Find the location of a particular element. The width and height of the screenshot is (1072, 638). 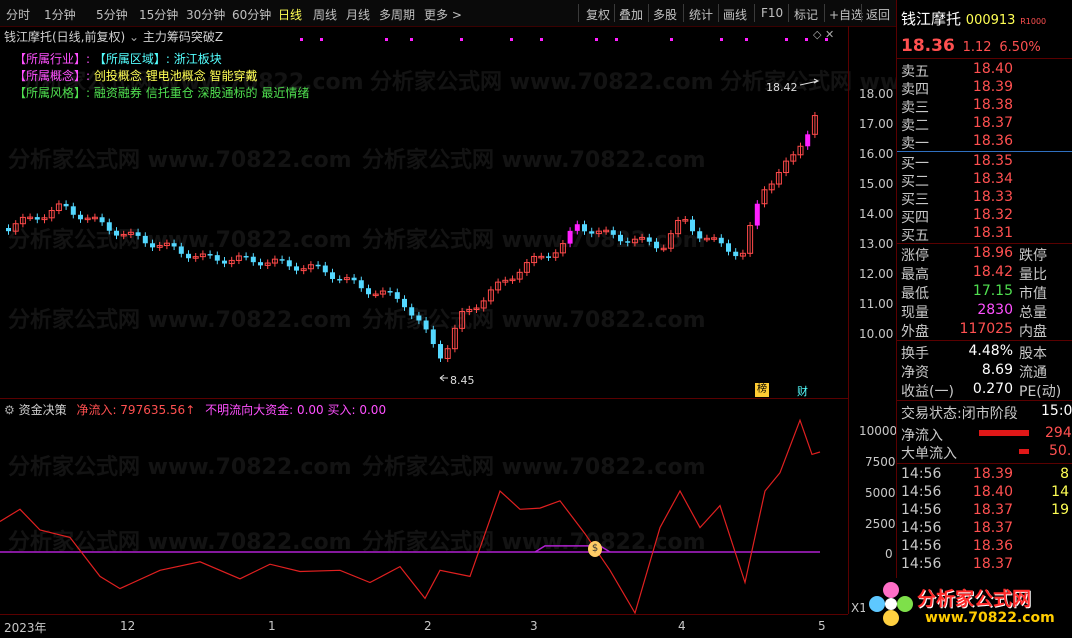

price-tick: 10.00 is located at coordinates (876, 334).